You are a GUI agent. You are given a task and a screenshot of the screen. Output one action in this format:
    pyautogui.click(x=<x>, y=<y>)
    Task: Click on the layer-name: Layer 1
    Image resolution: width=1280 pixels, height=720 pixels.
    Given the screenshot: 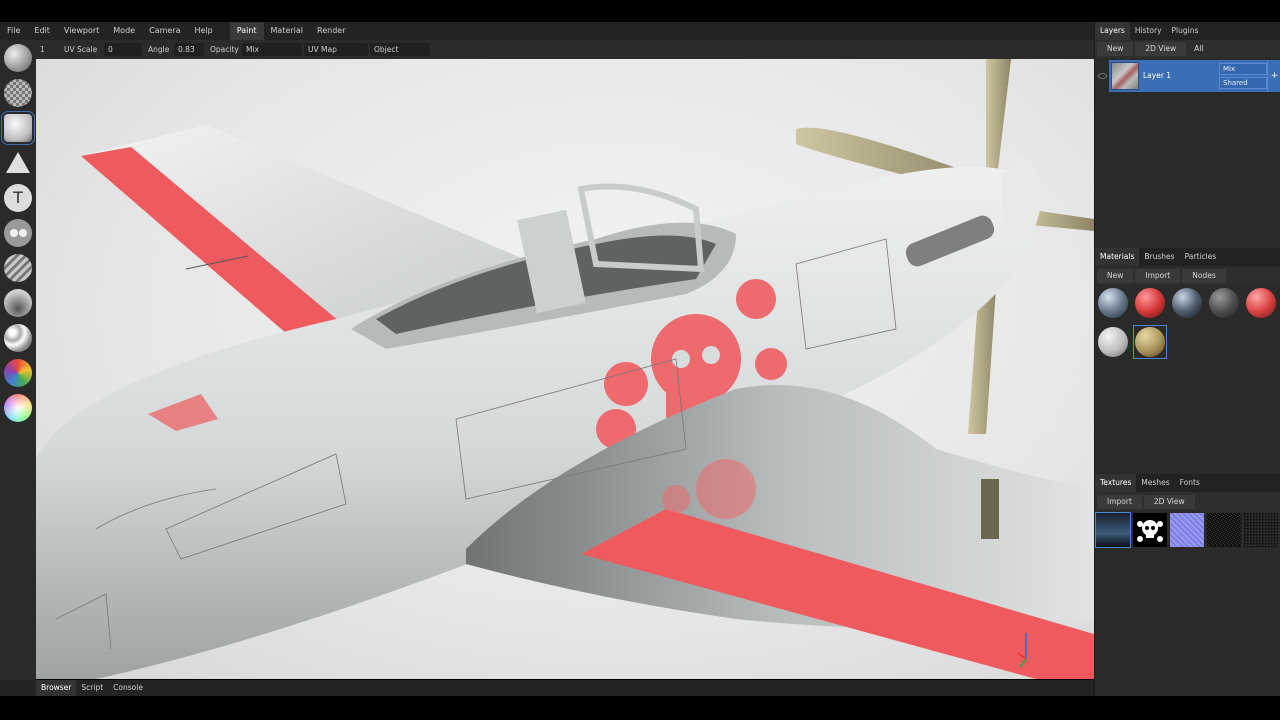 What is the action you would take?
    pyautogui.click(x=1157, y=75)
    